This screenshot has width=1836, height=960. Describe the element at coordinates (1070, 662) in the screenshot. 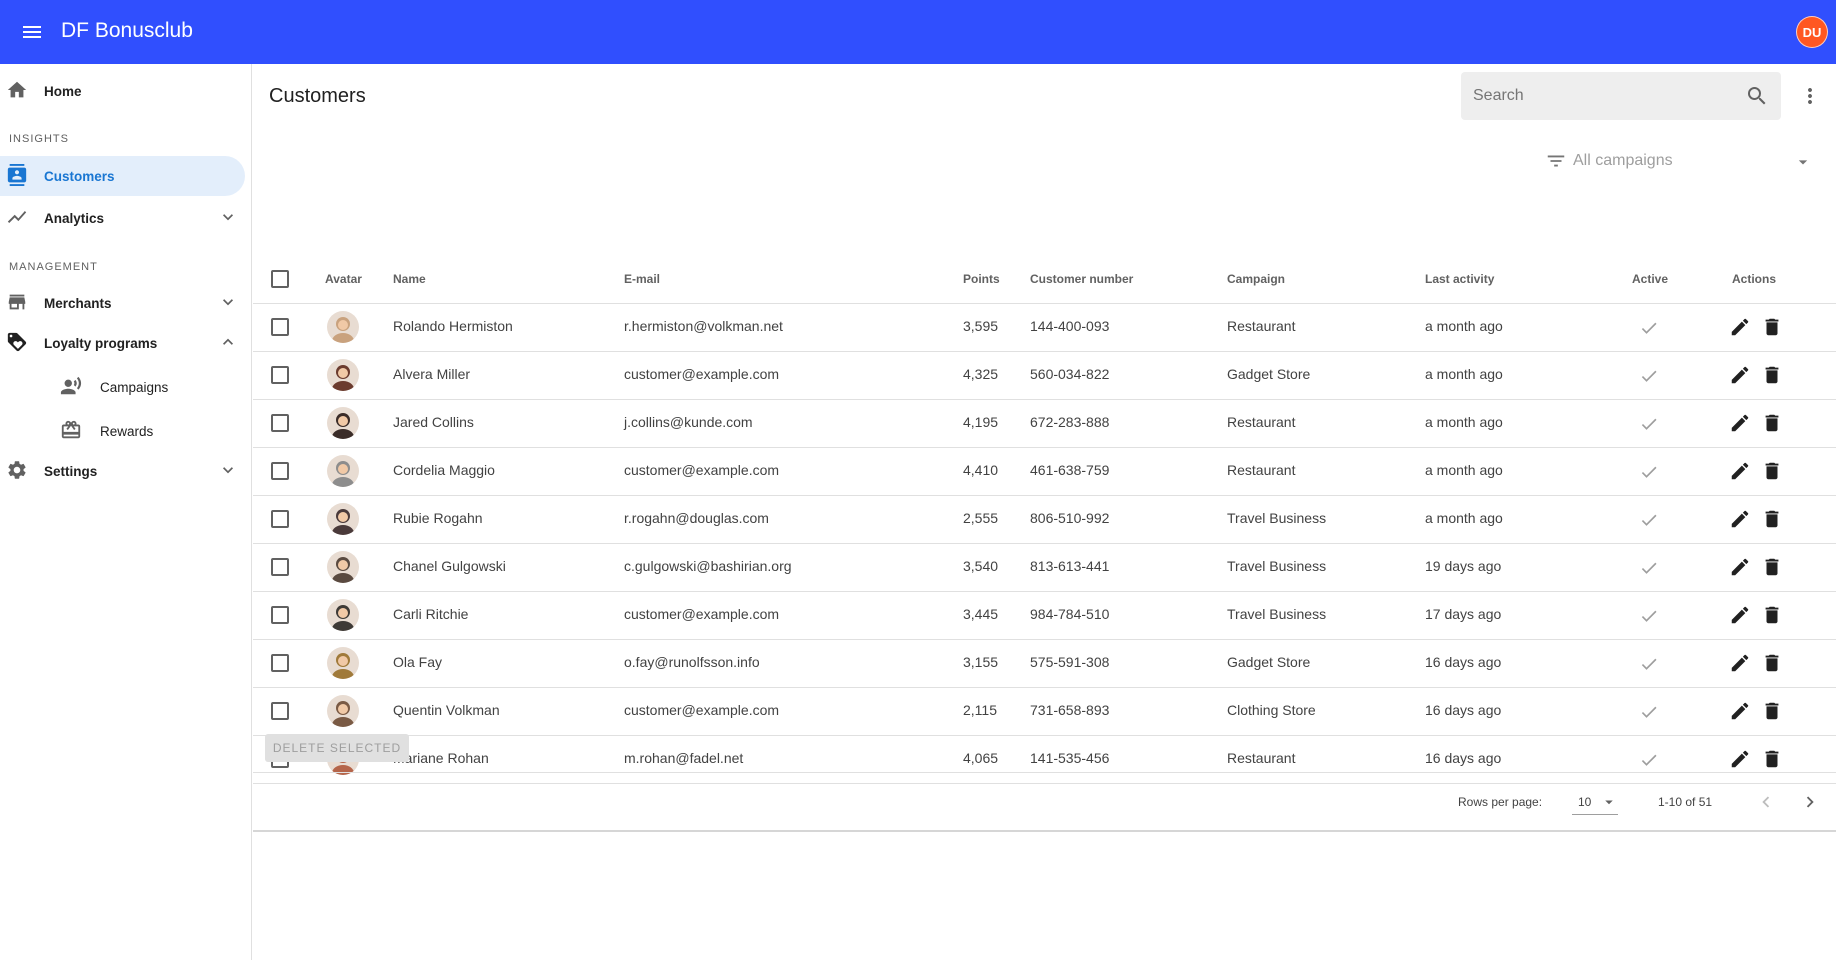

I see `customer-number: 575-591-308` at that location.